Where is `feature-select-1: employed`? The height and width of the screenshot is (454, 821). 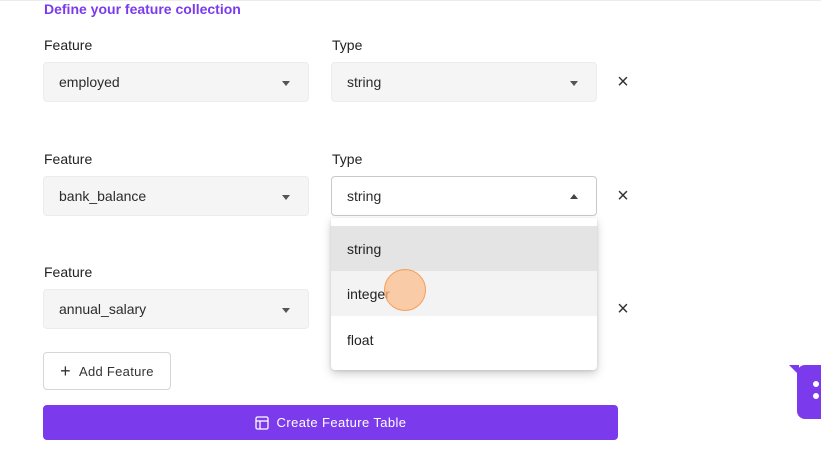 feature-select-1: employed is located at coordinates (176, 82).